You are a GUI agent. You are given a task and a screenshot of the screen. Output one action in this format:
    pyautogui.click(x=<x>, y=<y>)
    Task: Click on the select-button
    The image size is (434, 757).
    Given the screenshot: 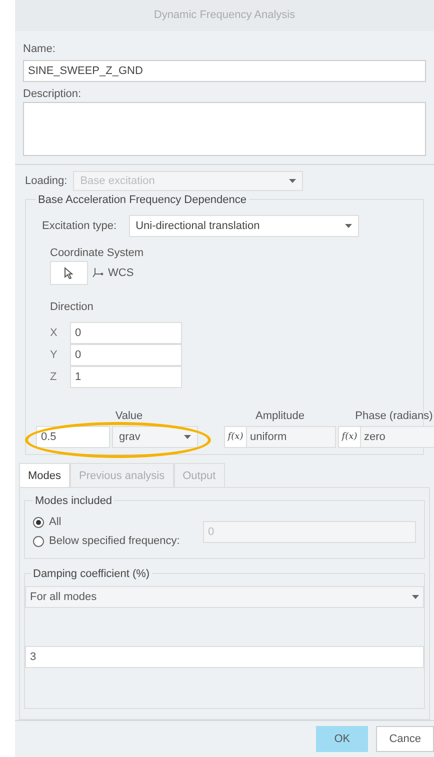 What is the action you would take?
    pyautogui.click(x=69, y=273)
    